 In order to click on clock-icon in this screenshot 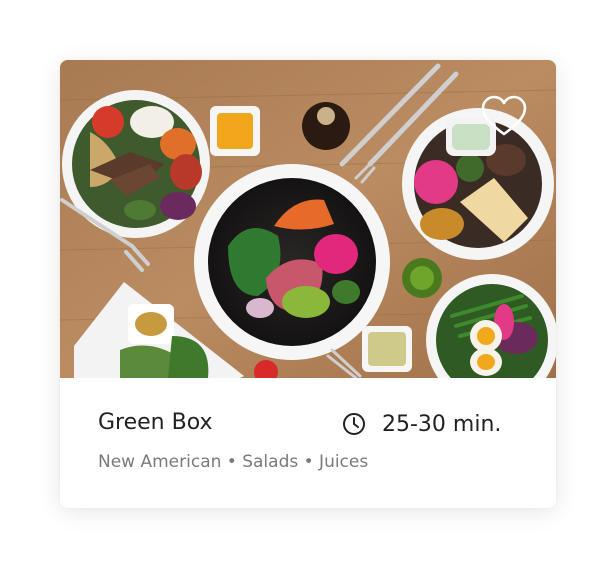, I will do `click(354, 424)`.